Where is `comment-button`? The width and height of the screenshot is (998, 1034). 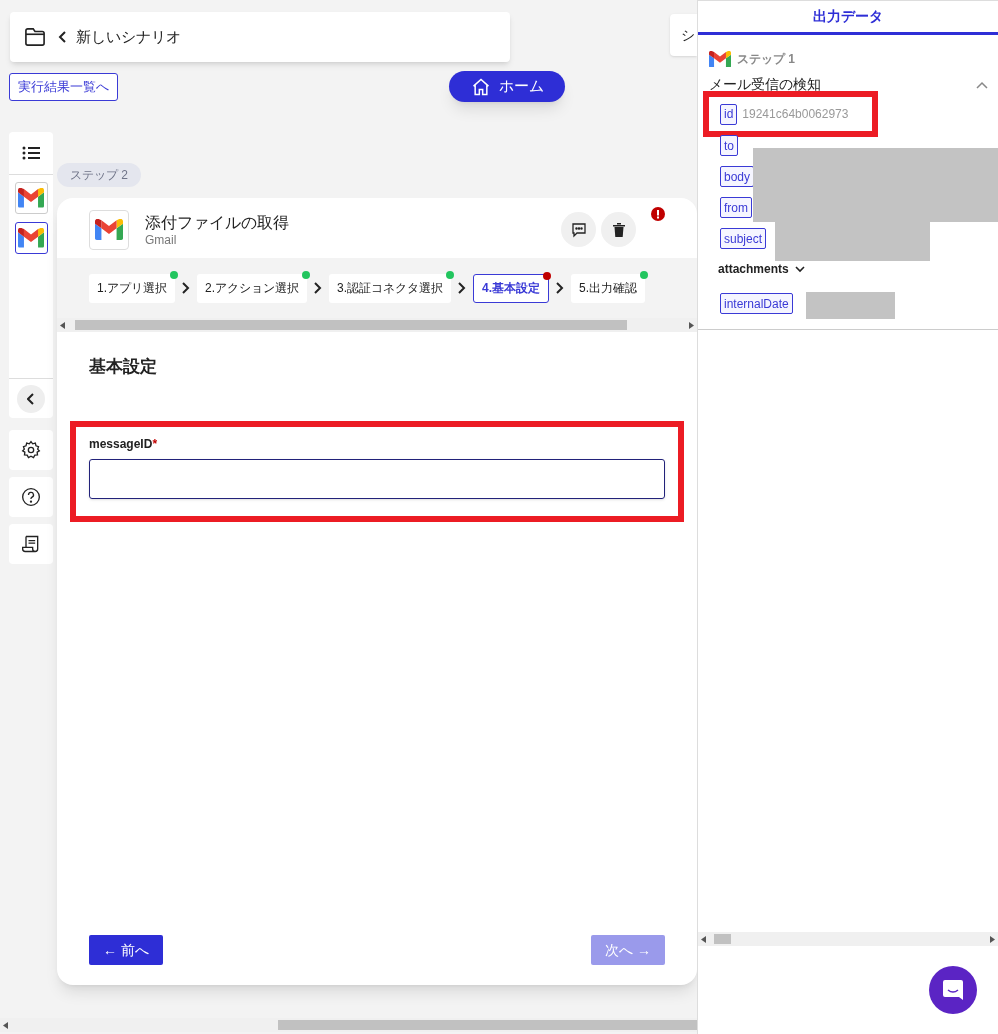 comment-button is located at coordinates (578, 229).